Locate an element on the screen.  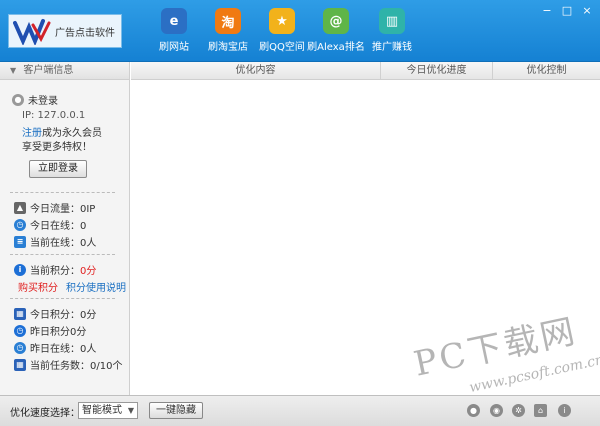
points-links: 购买积分 积分使用说明 is located at coordinates (72, 286).